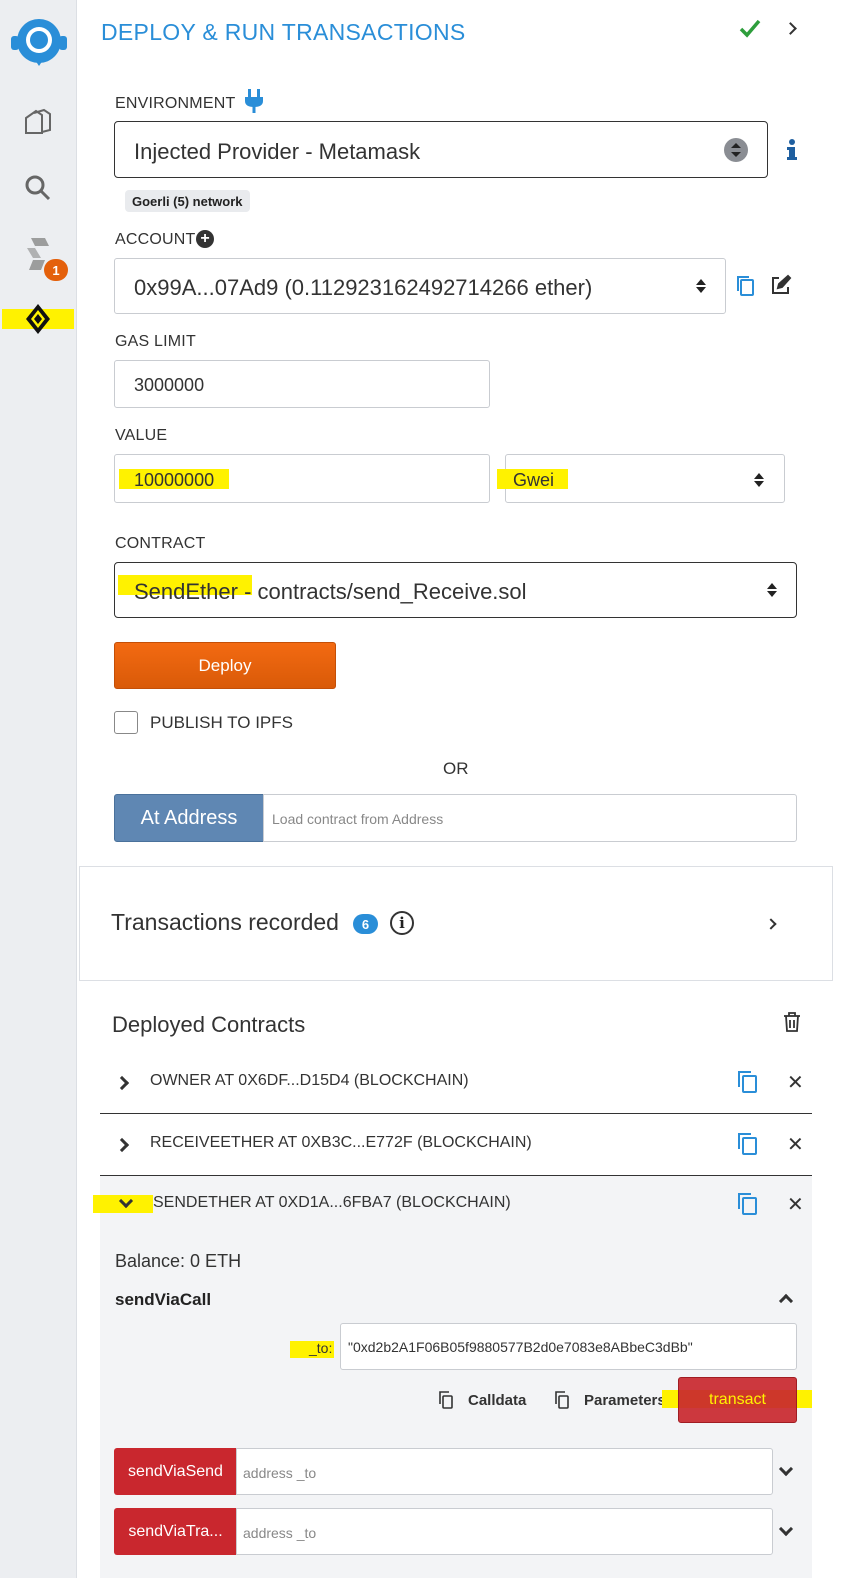  I want to click on icon-sidebar: 1, so click(38, 789).